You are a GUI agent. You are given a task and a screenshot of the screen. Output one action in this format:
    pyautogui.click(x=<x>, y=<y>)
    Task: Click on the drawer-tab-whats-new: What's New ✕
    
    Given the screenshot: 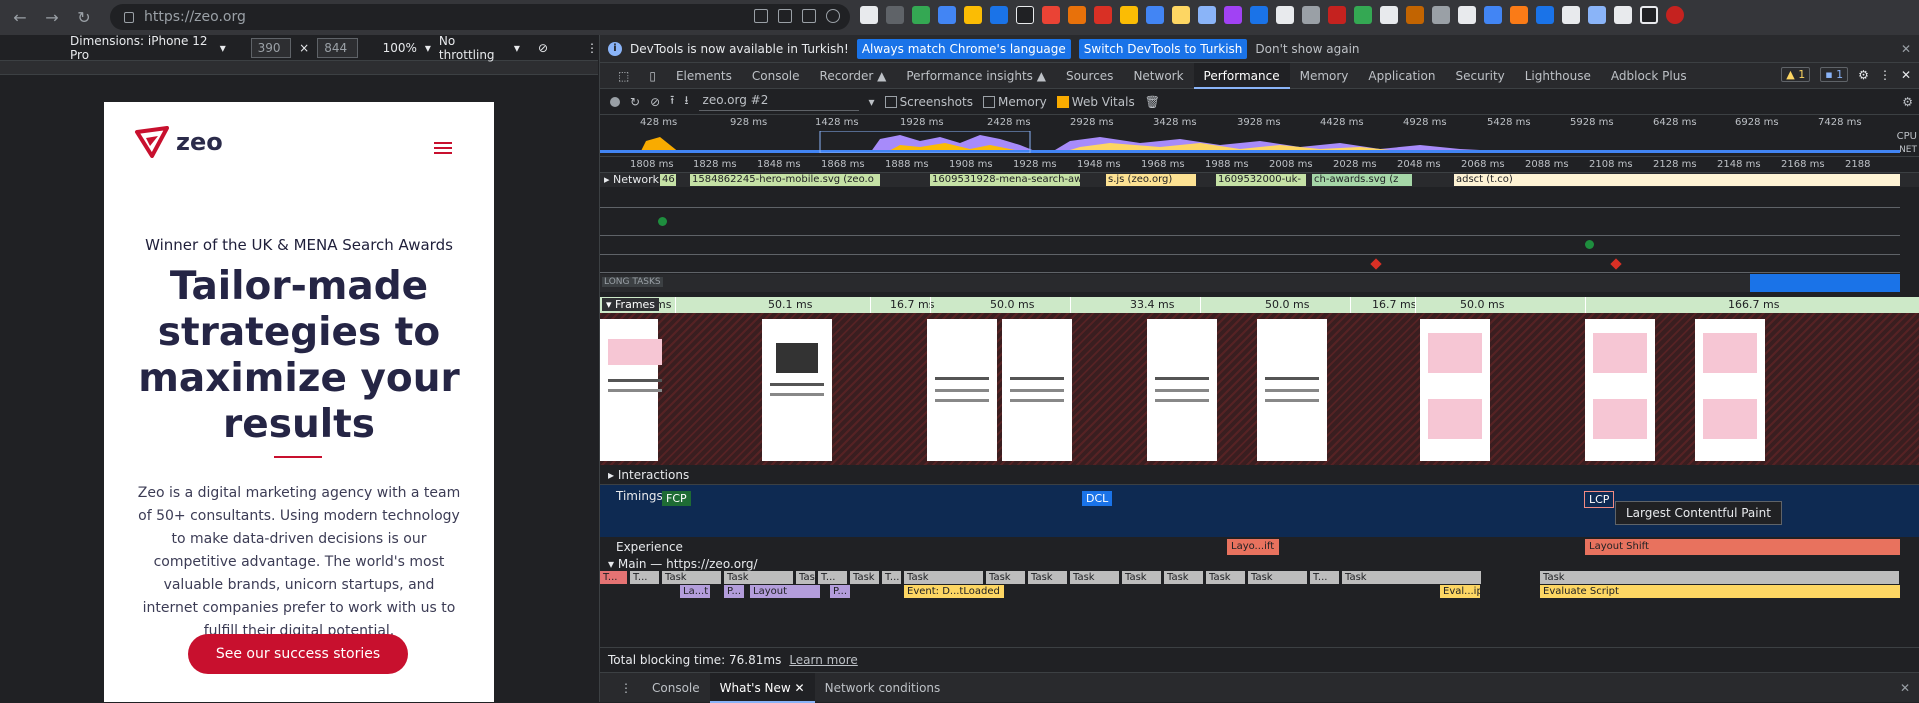 What is the action you would take?
    pyautogui.click(x=762, y=687)
    